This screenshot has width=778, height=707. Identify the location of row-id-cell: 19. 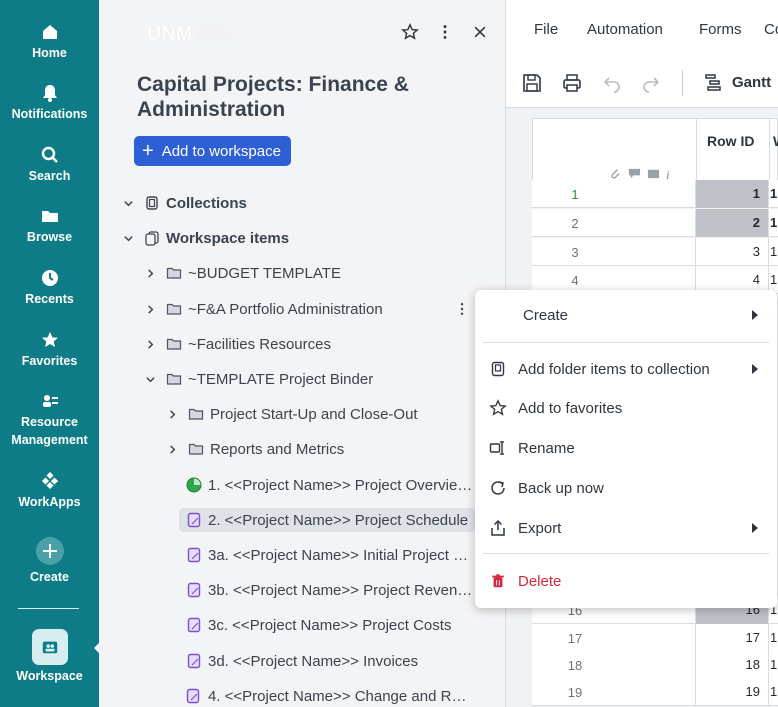
(732, 692).